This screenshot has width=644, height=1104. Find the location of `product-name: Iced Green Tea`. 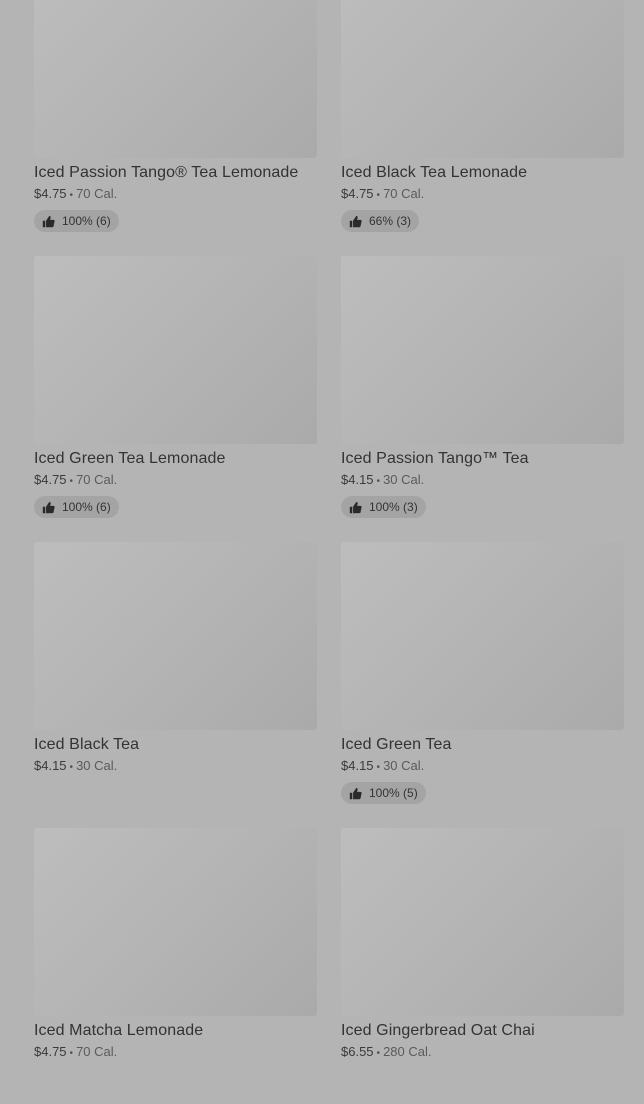

product-name: Iced Green Tea is located at coordinates (482, 744).